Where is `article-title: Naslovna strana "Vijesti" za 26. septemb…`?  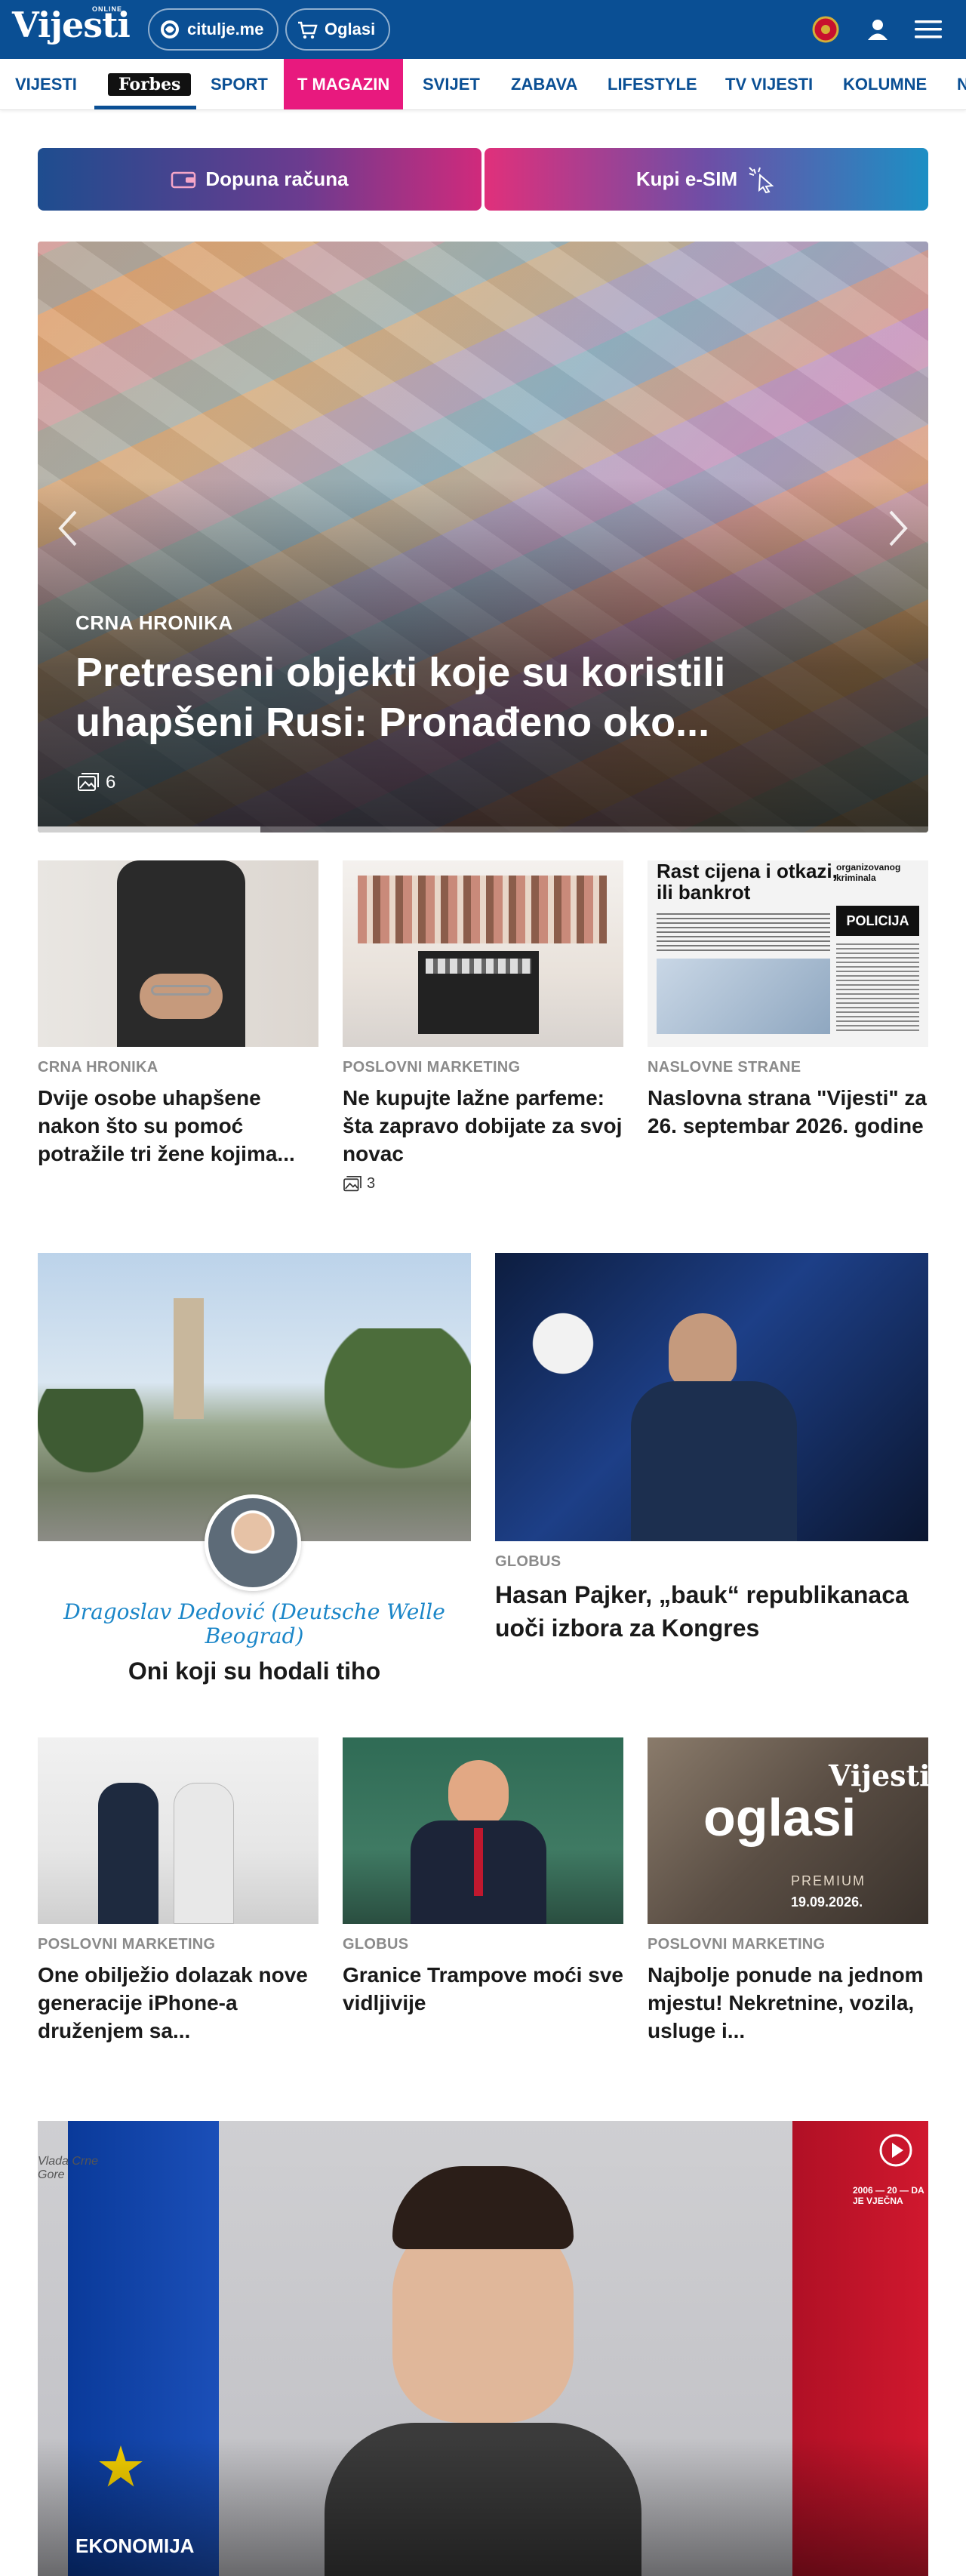
article-title: Naslovna strana "Vijesti" za 26. septemb… is located at coordinates (788, 1112).